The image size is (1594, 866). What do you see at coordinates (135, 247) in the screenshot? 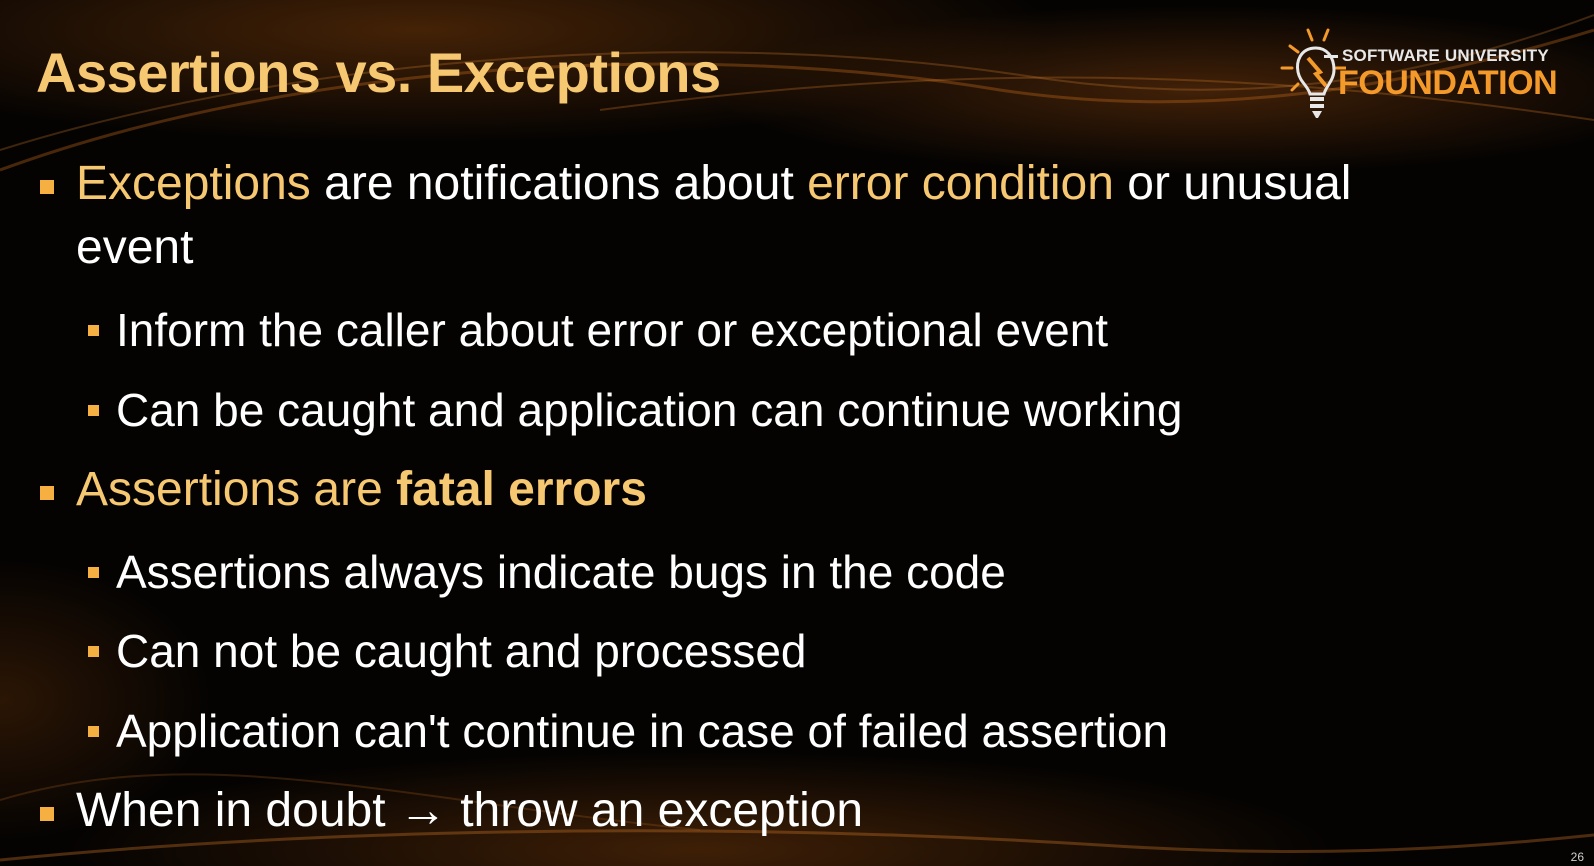
I see `list-item-continuation: event` at bounding box center [135, 247].